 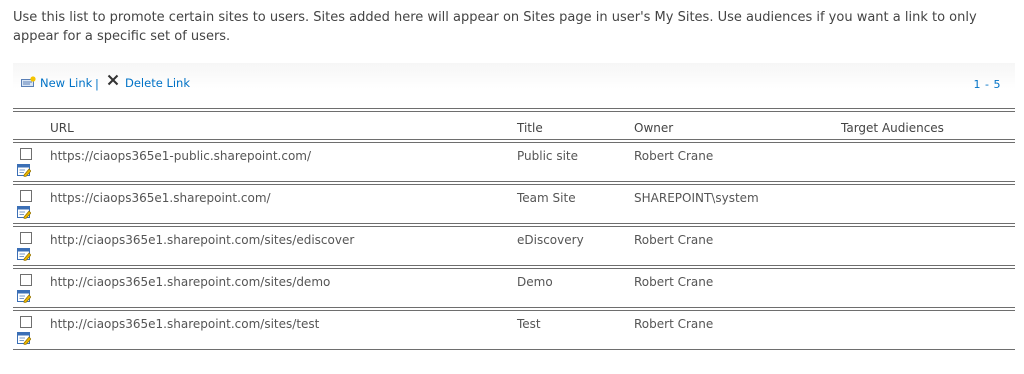 I want to click on column-header-title: Title, so click(x=530, y=128).